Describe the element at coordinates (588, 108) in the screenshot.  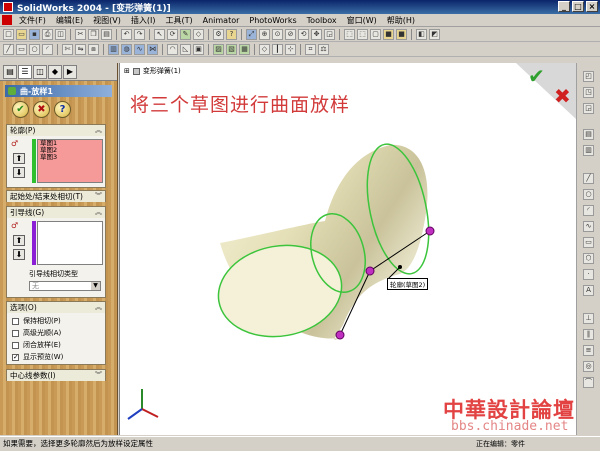
I see `view-icon: ◲` at that location.